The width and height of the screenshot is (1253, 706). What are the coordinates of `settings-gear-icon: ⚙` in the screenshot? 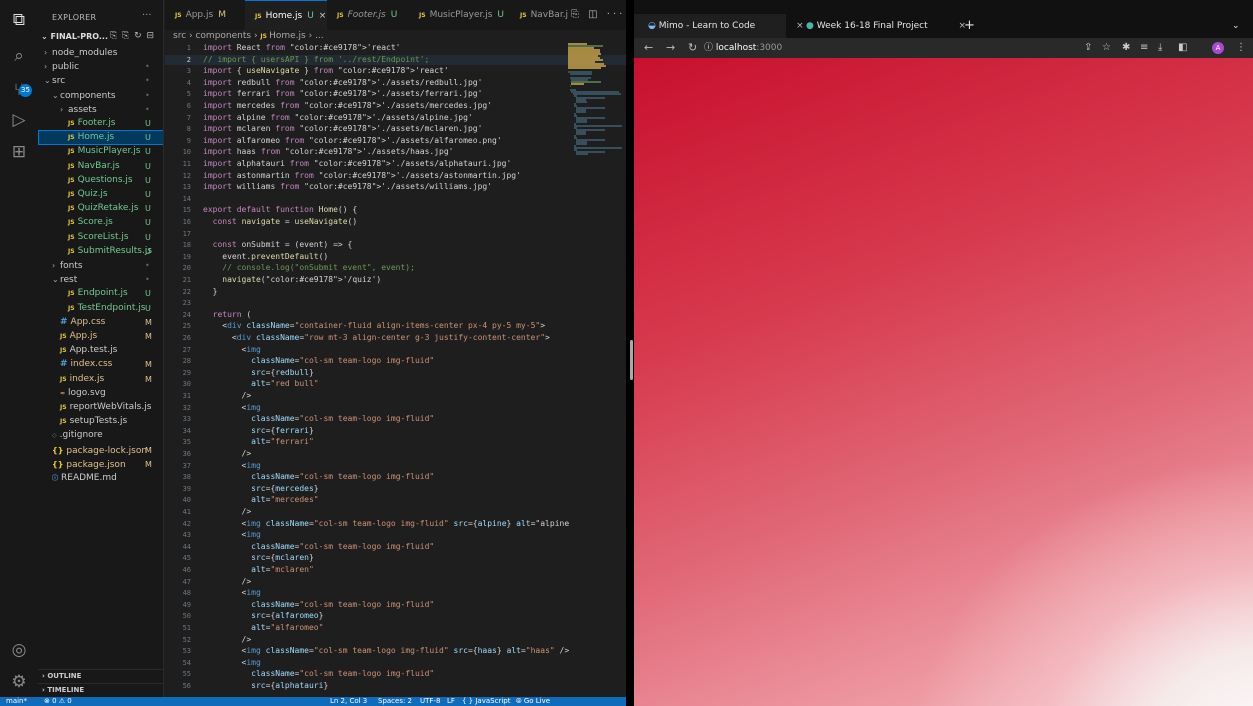 It's located at (19, 682).